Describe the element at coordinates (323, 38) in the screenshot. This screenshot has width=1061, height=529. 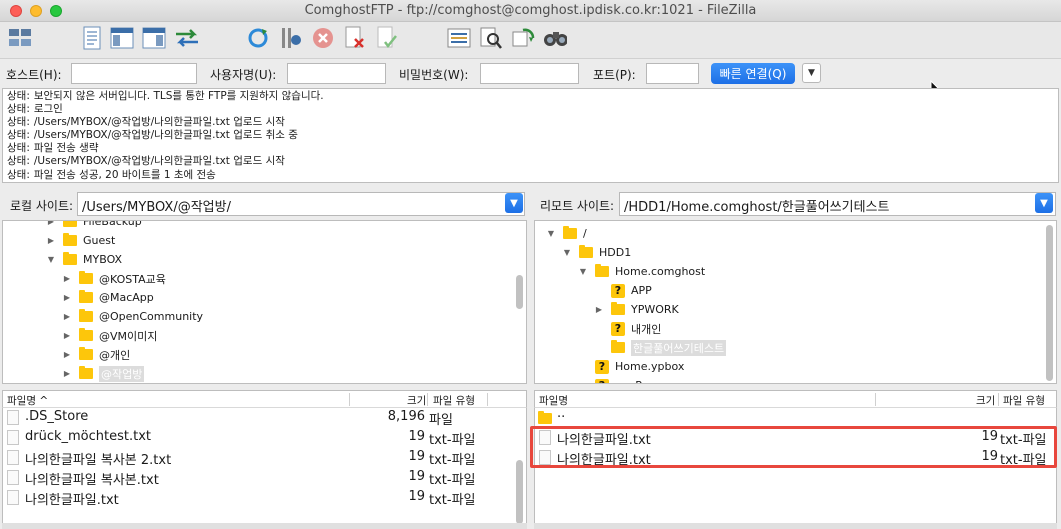
I see `cancel-icon` at that location.